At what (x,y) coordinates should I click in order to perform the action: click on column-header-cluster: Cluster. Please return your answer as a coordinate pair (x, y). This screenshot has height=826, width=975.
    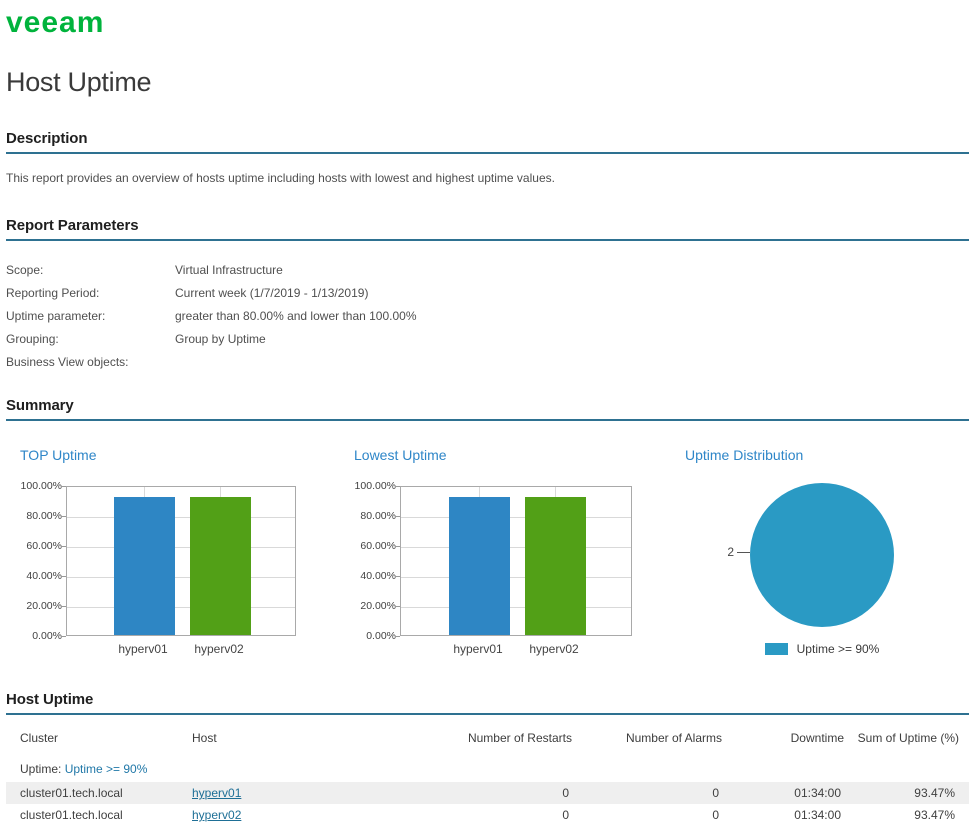
    Looking at the image, I should click on (39, 738).